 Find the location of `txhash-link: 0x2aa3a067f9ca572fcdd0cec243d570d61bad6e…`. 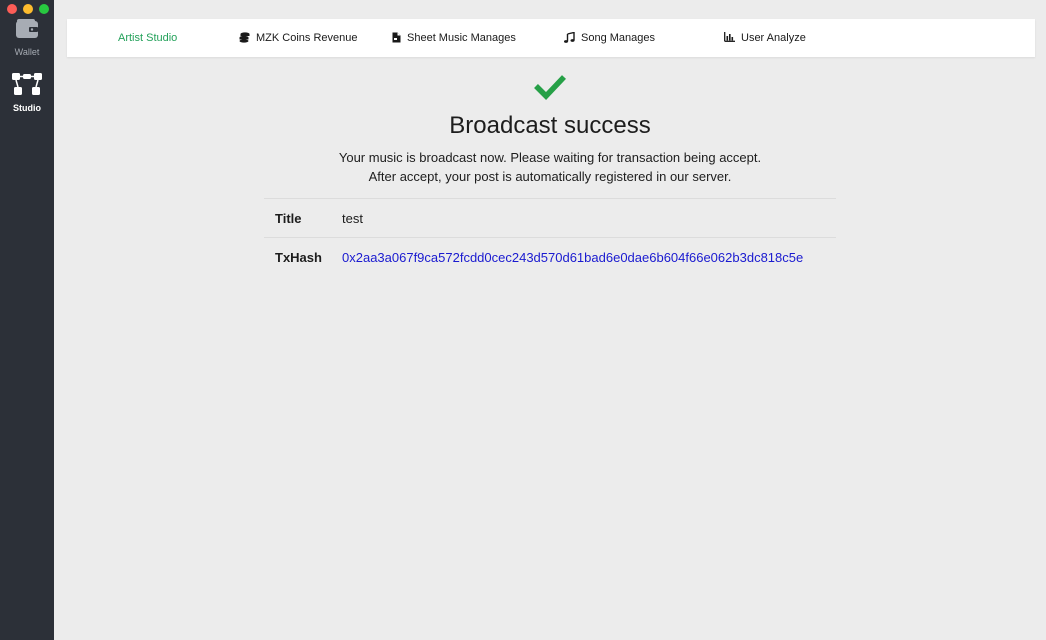

txhash-link: 0x2aa3a067f9ca572fcdd0cec243d570d61bad6e… is located at coordinates (572, 257).